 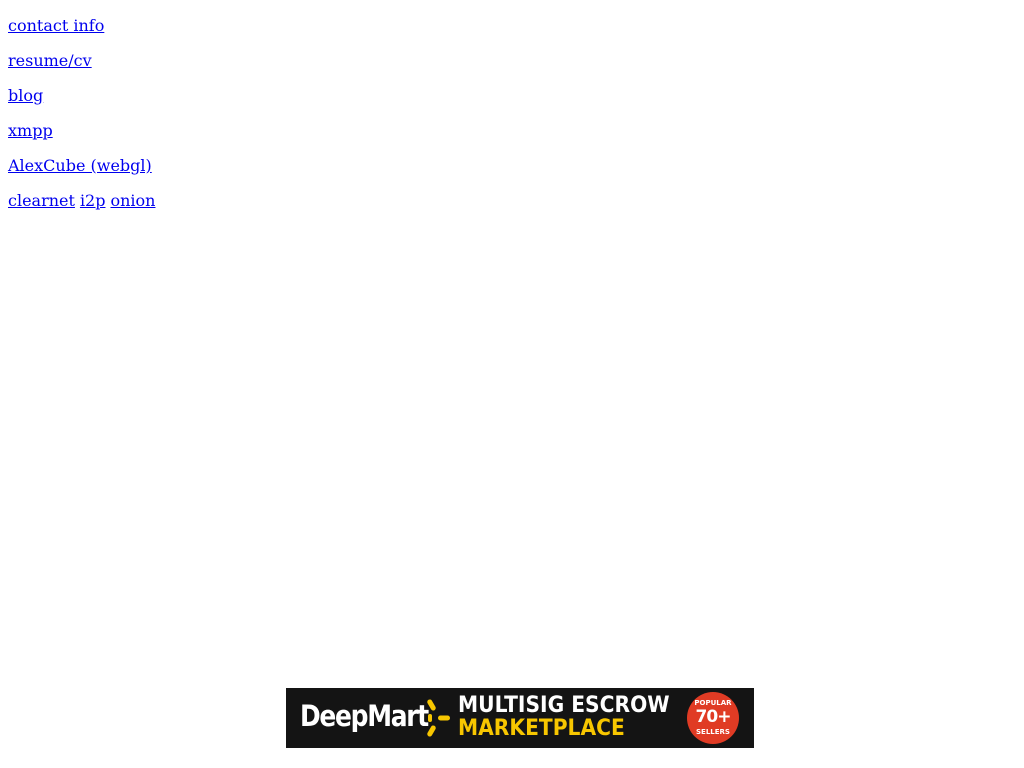 What do you see at coordinates (132, 200) in the screenshot?
I see `onion-link: onion` at bounding box center [132, 200].